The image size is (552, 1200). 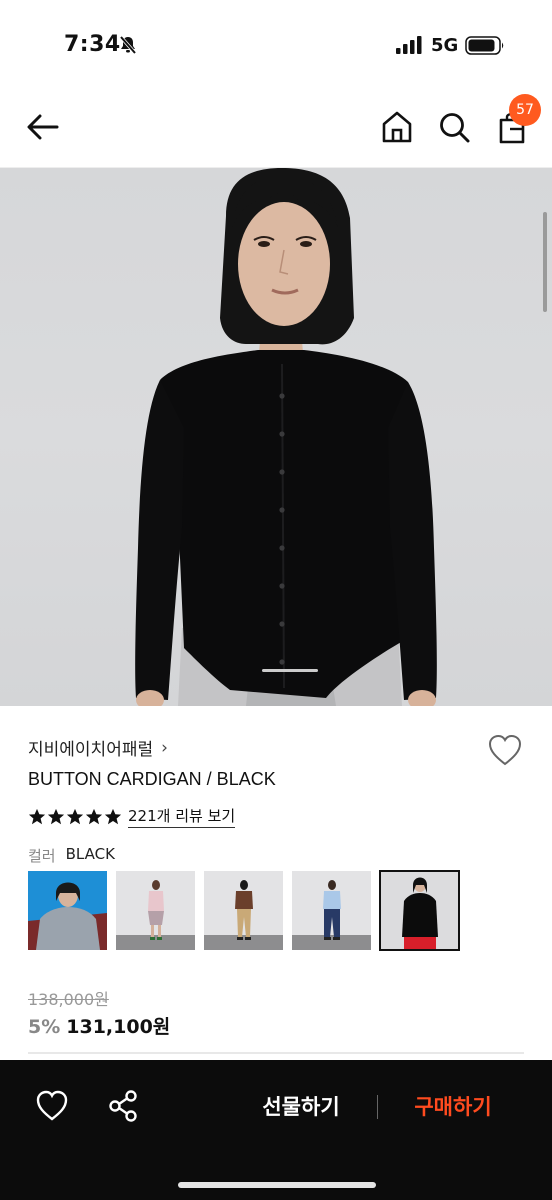 I want to click on star-rating, so click(x=75, y=817).